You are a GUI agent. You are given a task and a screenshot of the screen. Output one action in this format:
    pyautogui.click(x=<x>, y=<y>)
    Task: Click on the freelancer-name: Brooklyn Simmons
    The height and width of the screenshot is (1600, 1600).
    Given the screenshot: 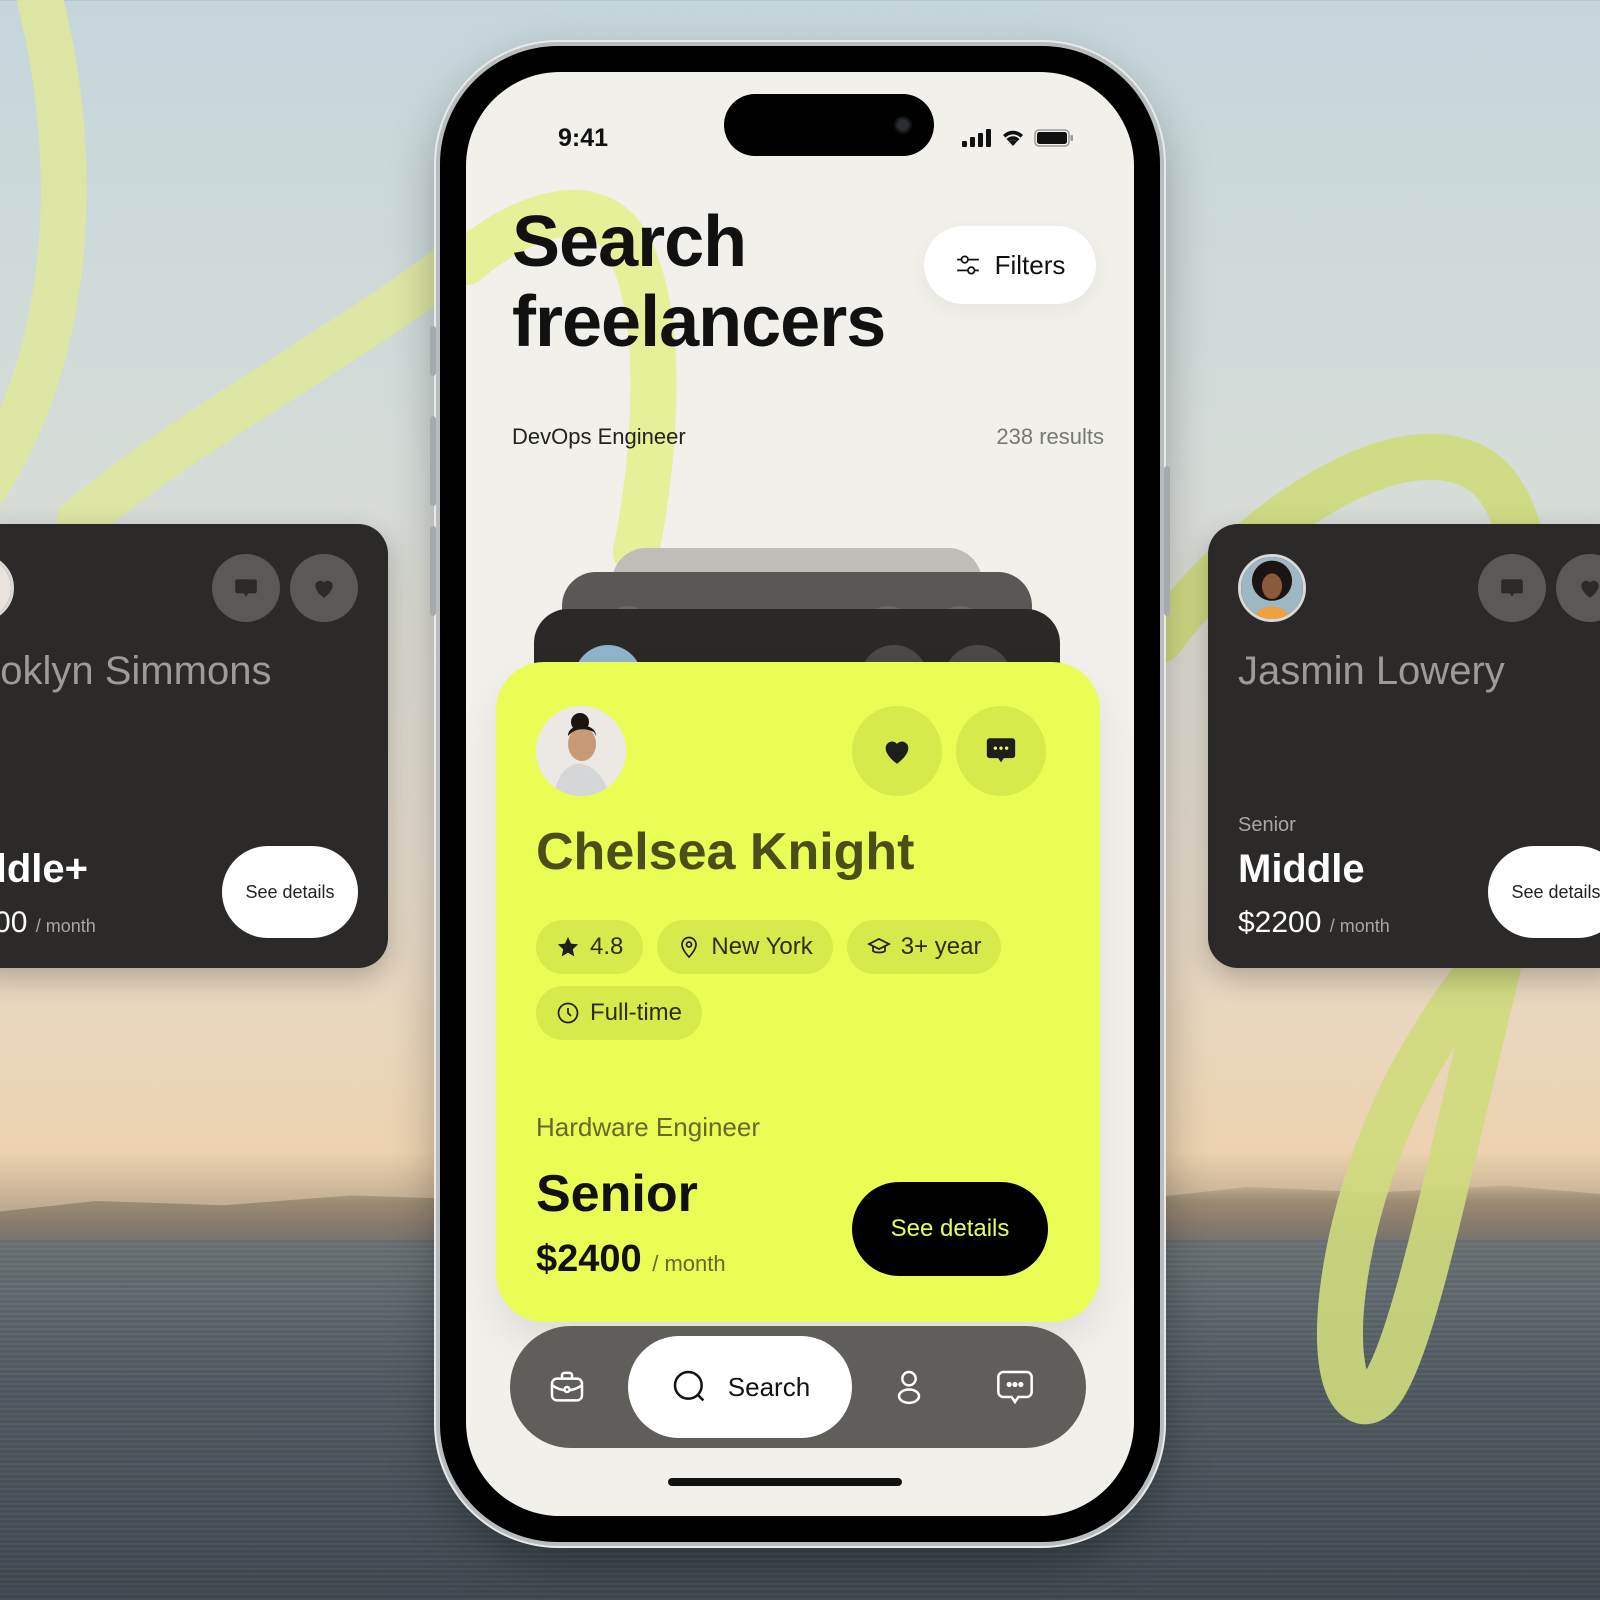 What is the action you would take?
    pyautogui.click(x=136, y=671)
    